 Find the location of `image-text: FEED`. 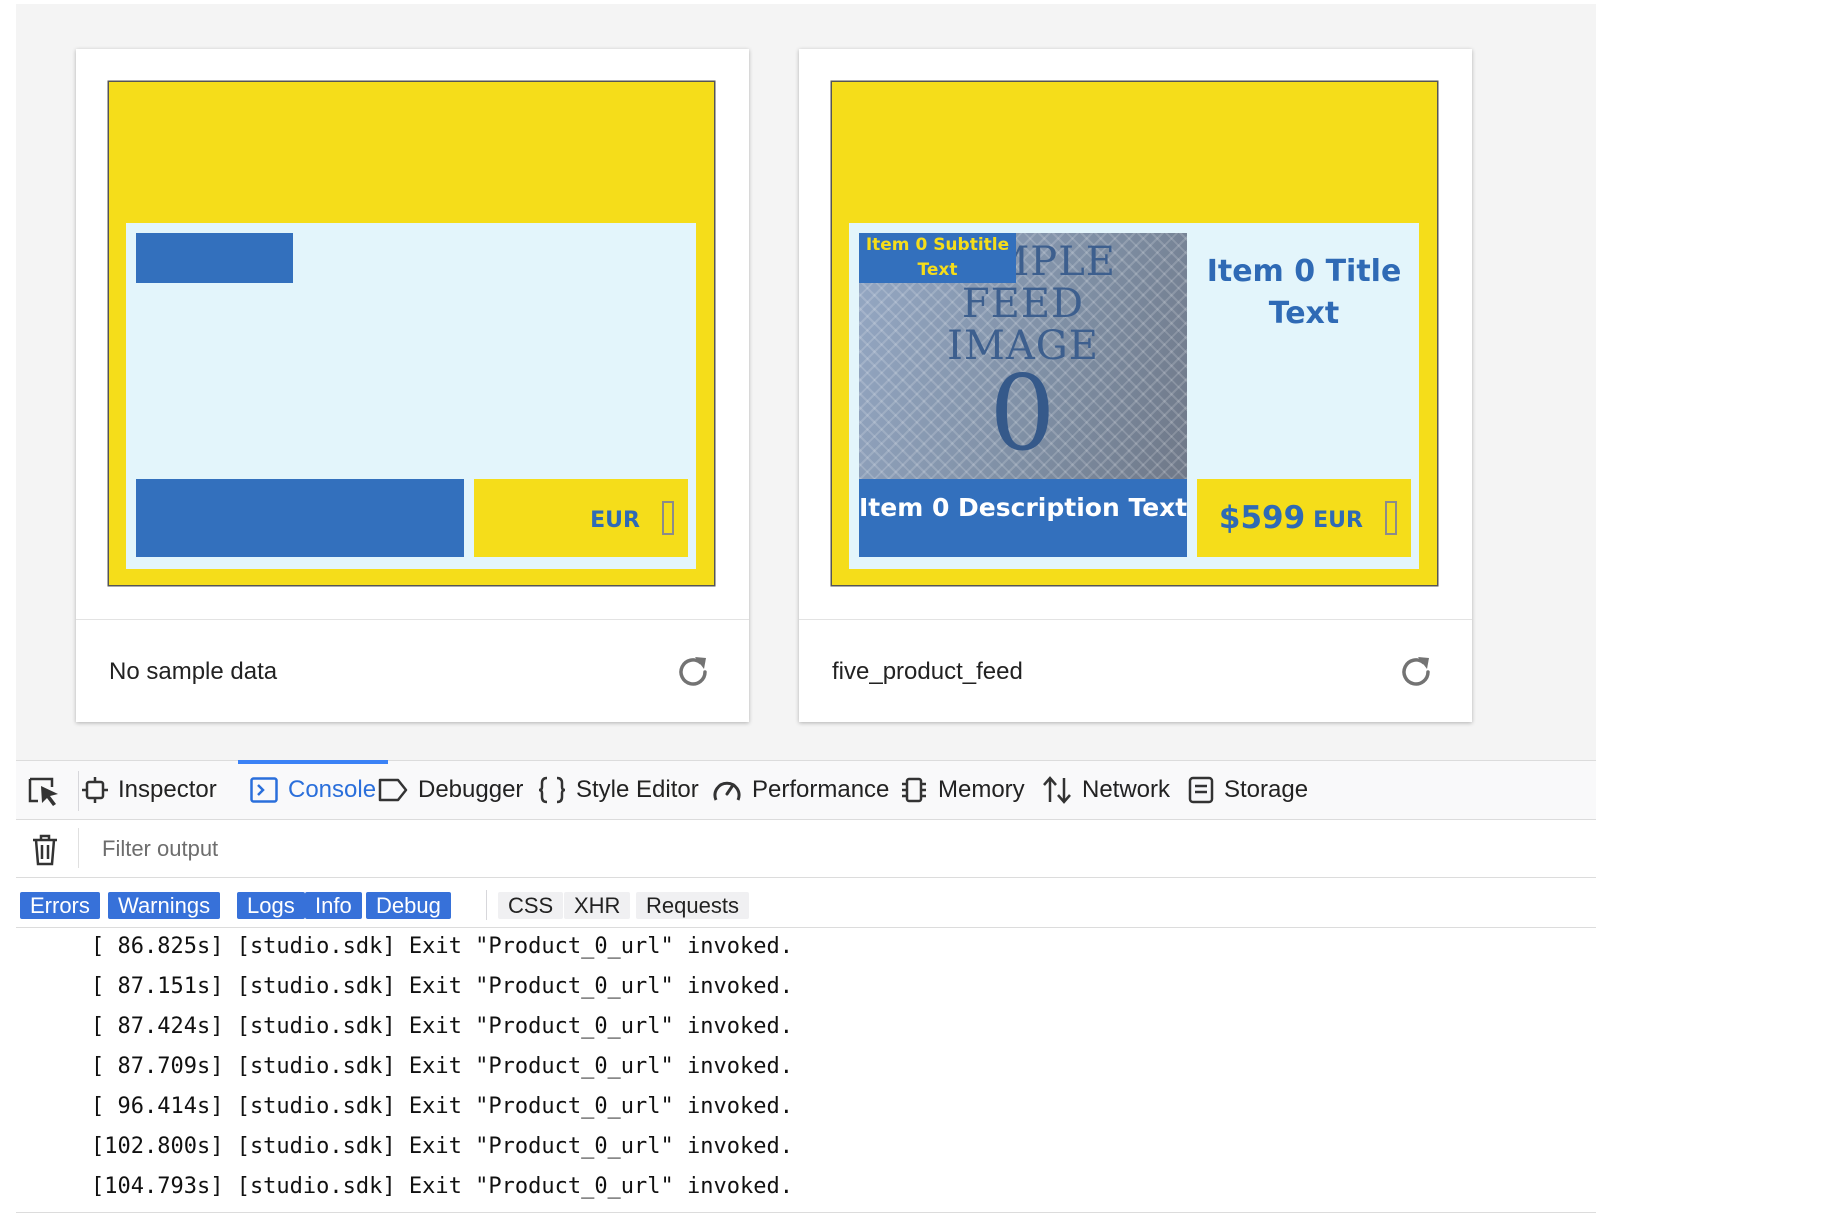

image-text: FEED is located at coordinates (1023, 304).